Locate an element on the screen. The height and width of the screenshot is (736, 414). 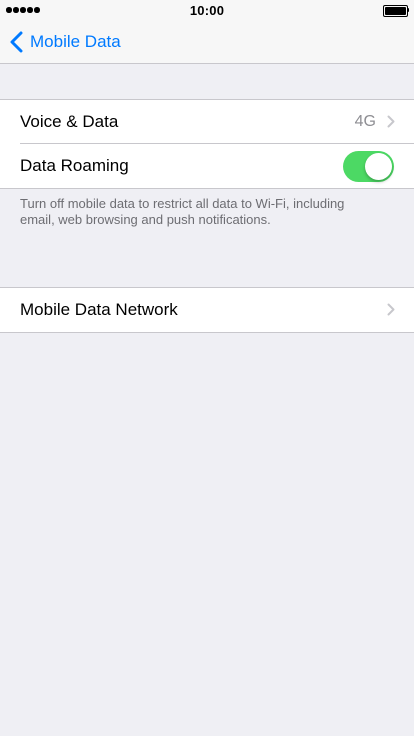
battery-icon is located at coordinates (396, 11).